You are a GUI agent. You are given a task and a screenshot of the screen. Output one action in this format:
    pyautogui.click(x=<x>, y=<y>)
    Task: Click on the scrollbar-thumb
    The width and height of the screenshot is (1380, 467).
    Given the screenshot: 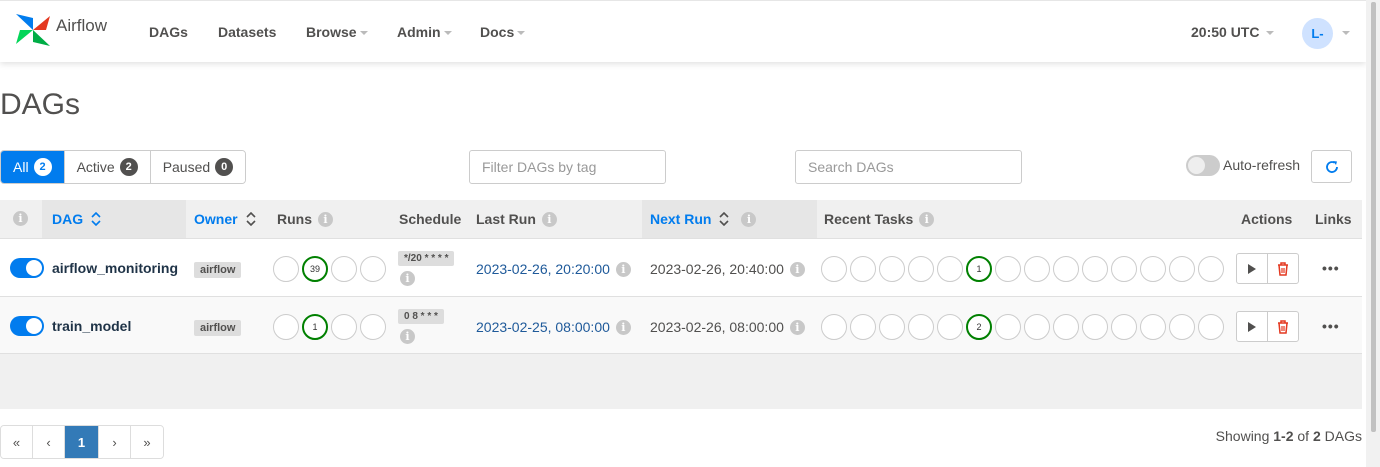 What is the action you would take?
    pyautogui.click(x=1373, y=217)
    